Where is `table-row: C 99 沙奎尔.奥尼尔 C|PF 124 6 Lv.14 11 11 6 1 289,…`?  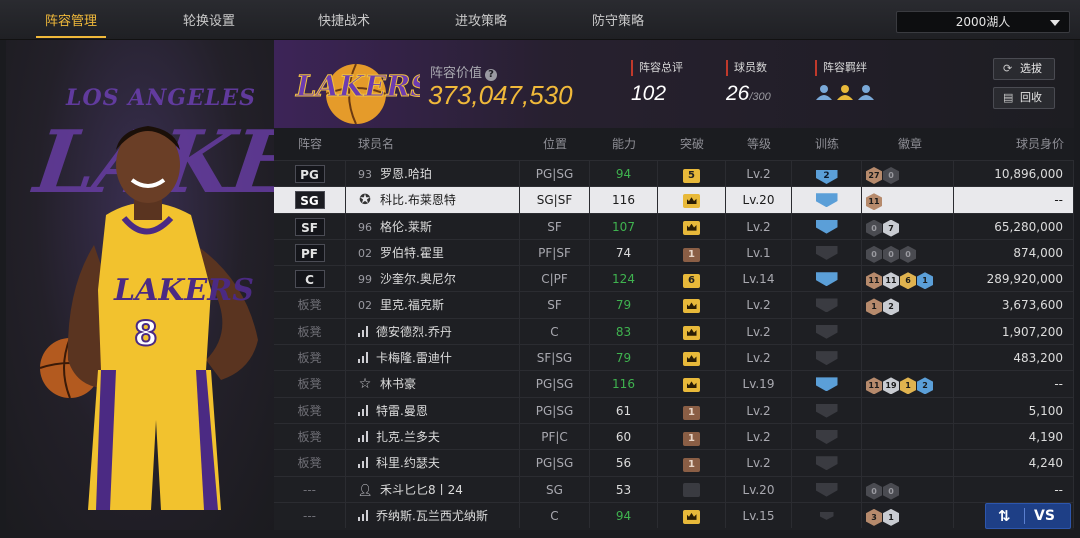 table-row: C 99 沙奎尔.奥尼尔 C|PF 124 6 Lv.14 11 11 6 1 289,… is located at coordinates (674, 278).